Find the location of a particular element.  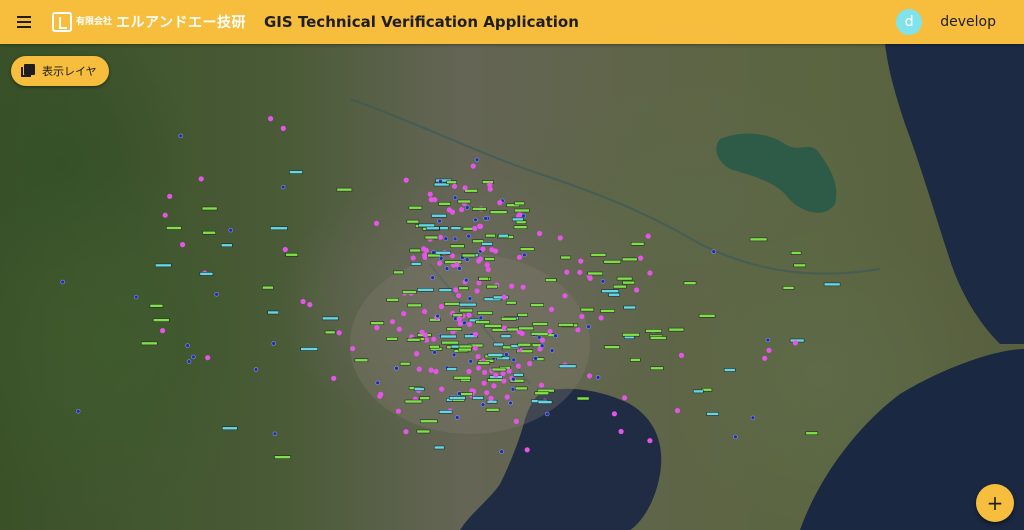

add-button: + is located at coordinates (995, 503).